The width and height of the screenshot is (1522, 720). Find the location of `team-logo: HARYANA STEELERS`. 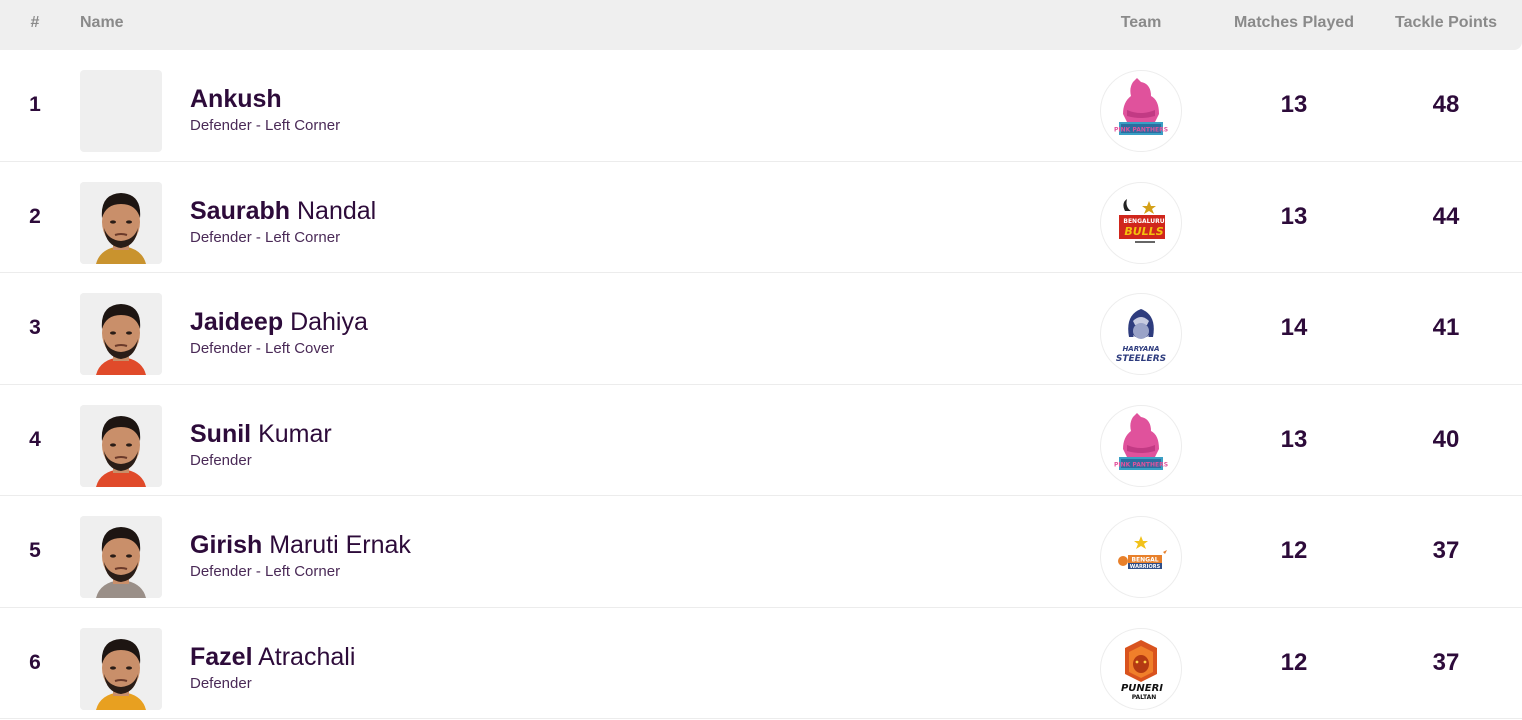

team-logo: HARYANA STEELERS is located at coordinates (1141, 334).